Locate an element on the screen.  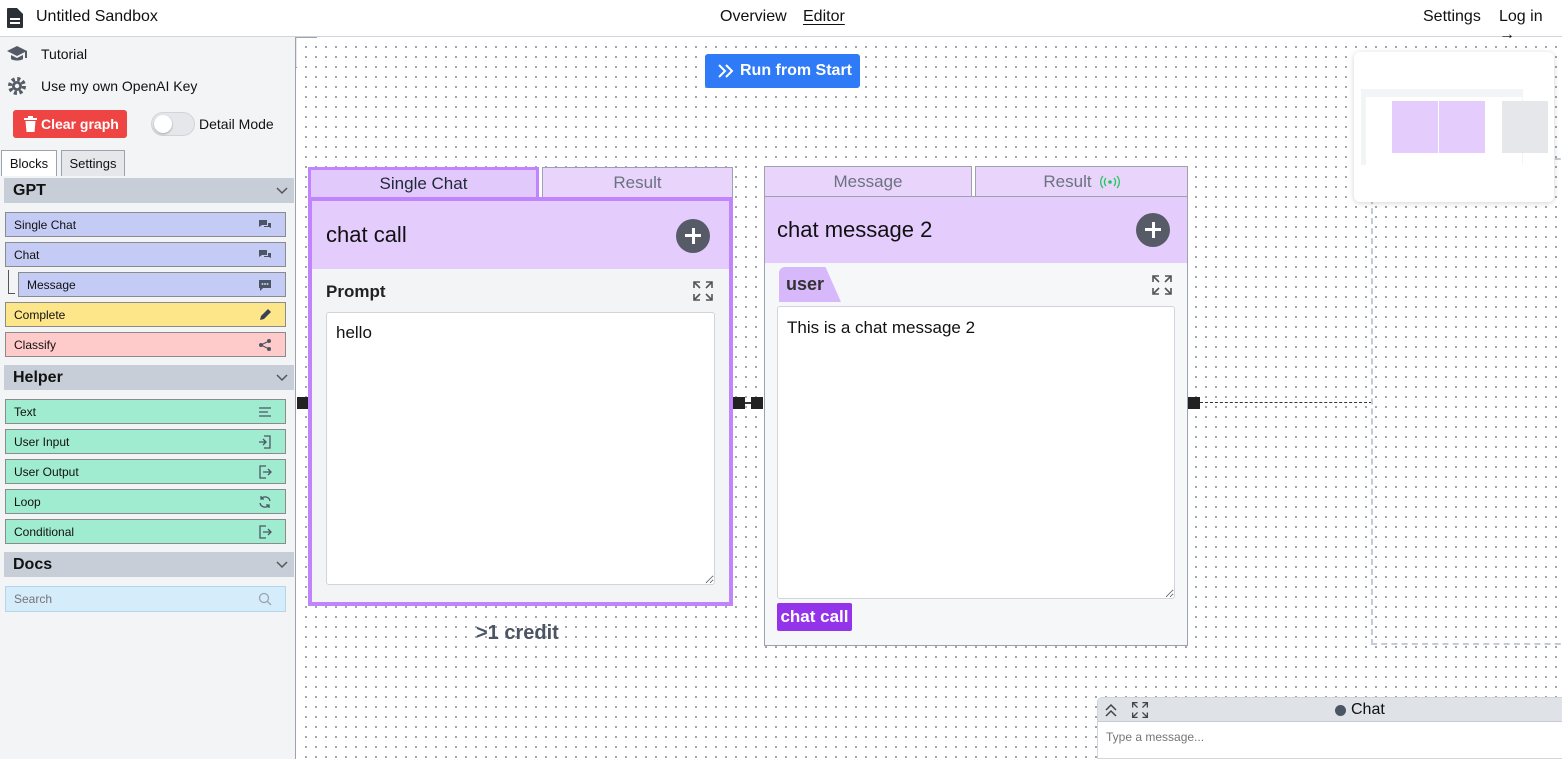
edge-dashed is located at coordinates (1286, 402).